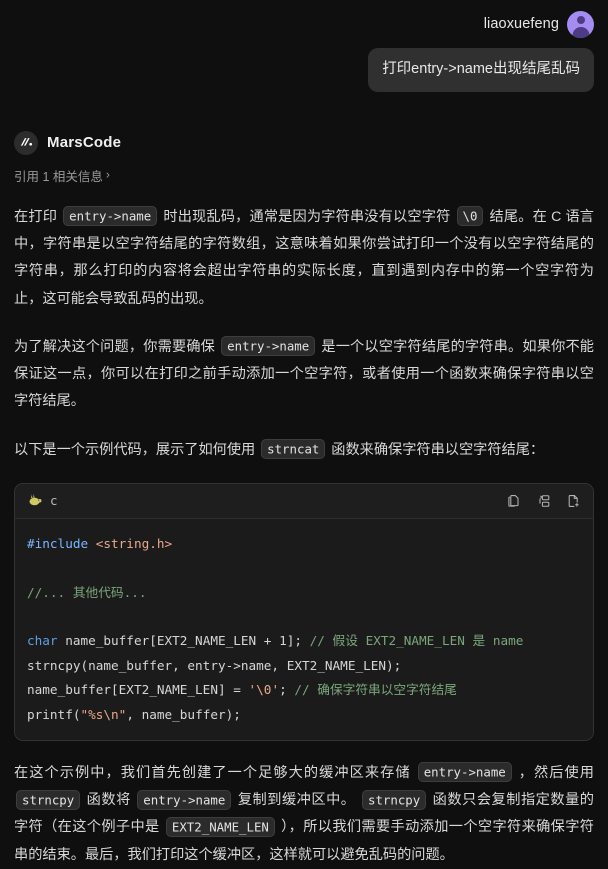 The image size is (608, 869). What do you see at coordinates (293, 449) in the screenshot?
I see `inline-code-chip: strncat` at bounding box center [293, 449].